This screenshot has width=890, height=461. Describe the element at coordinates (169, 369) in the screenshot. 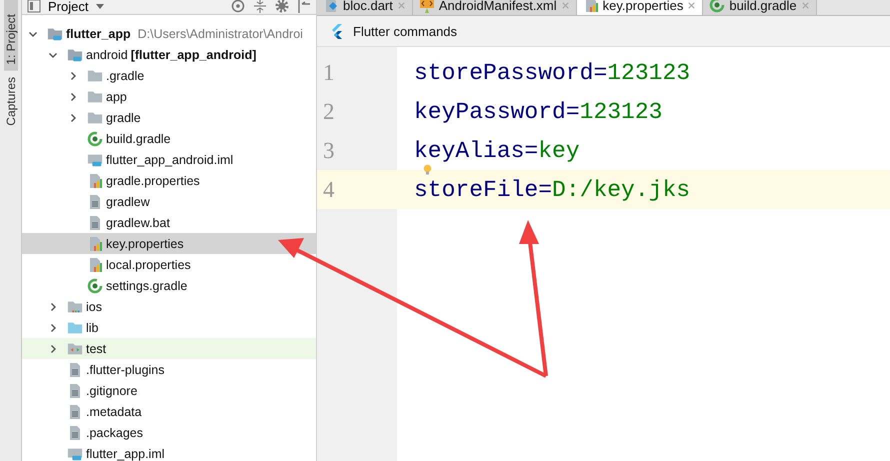

I see `tree-item: .flutter-plugins` at that location.